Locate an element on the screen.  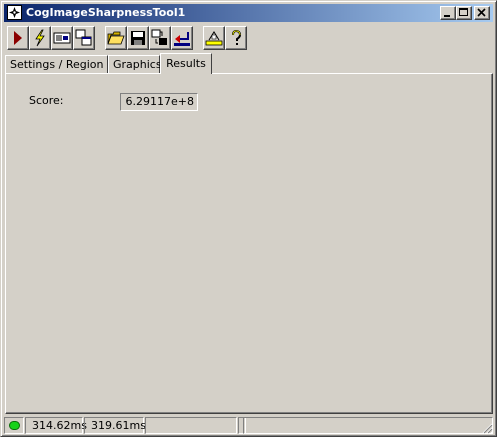
close-icon is located at coordinates (481, 12).